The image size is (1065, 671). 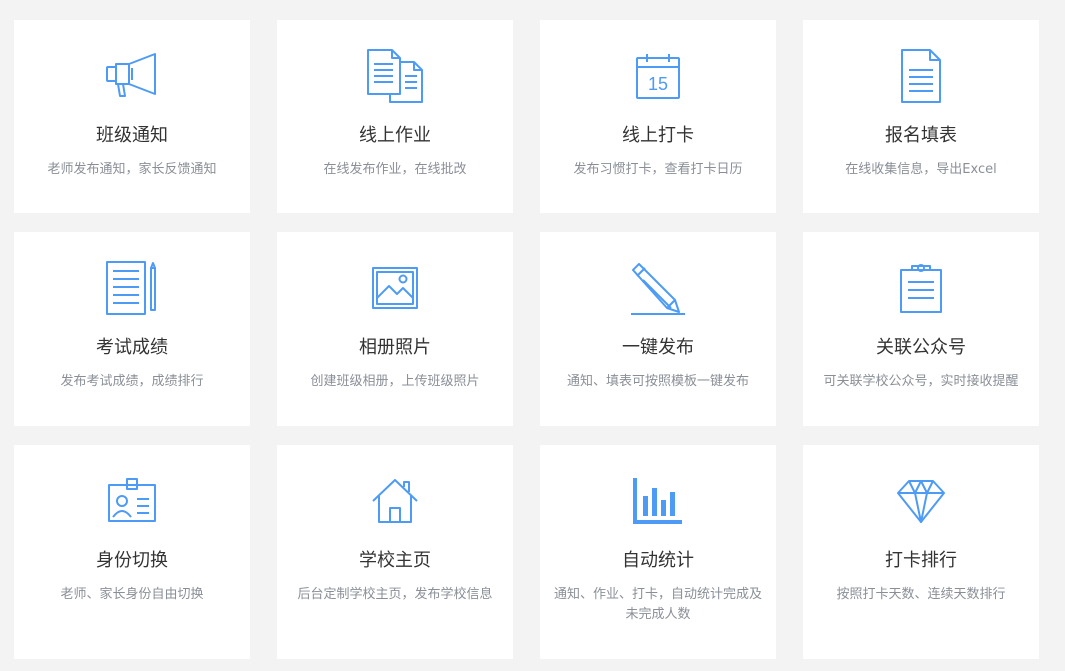 What do you see at coordinates (921, 288) in the screenshot?
I see `clipboard-icon` at bounding box center [921, 288].